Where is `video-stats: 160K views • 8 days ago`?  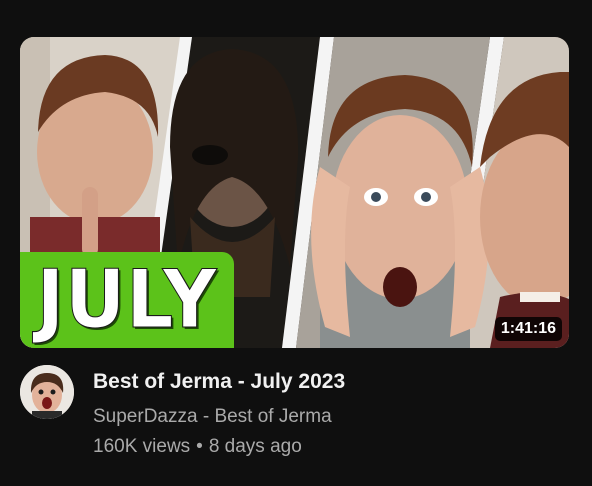
video-stats: 160K views • 8 days ago is located at coordinates (328, 447).